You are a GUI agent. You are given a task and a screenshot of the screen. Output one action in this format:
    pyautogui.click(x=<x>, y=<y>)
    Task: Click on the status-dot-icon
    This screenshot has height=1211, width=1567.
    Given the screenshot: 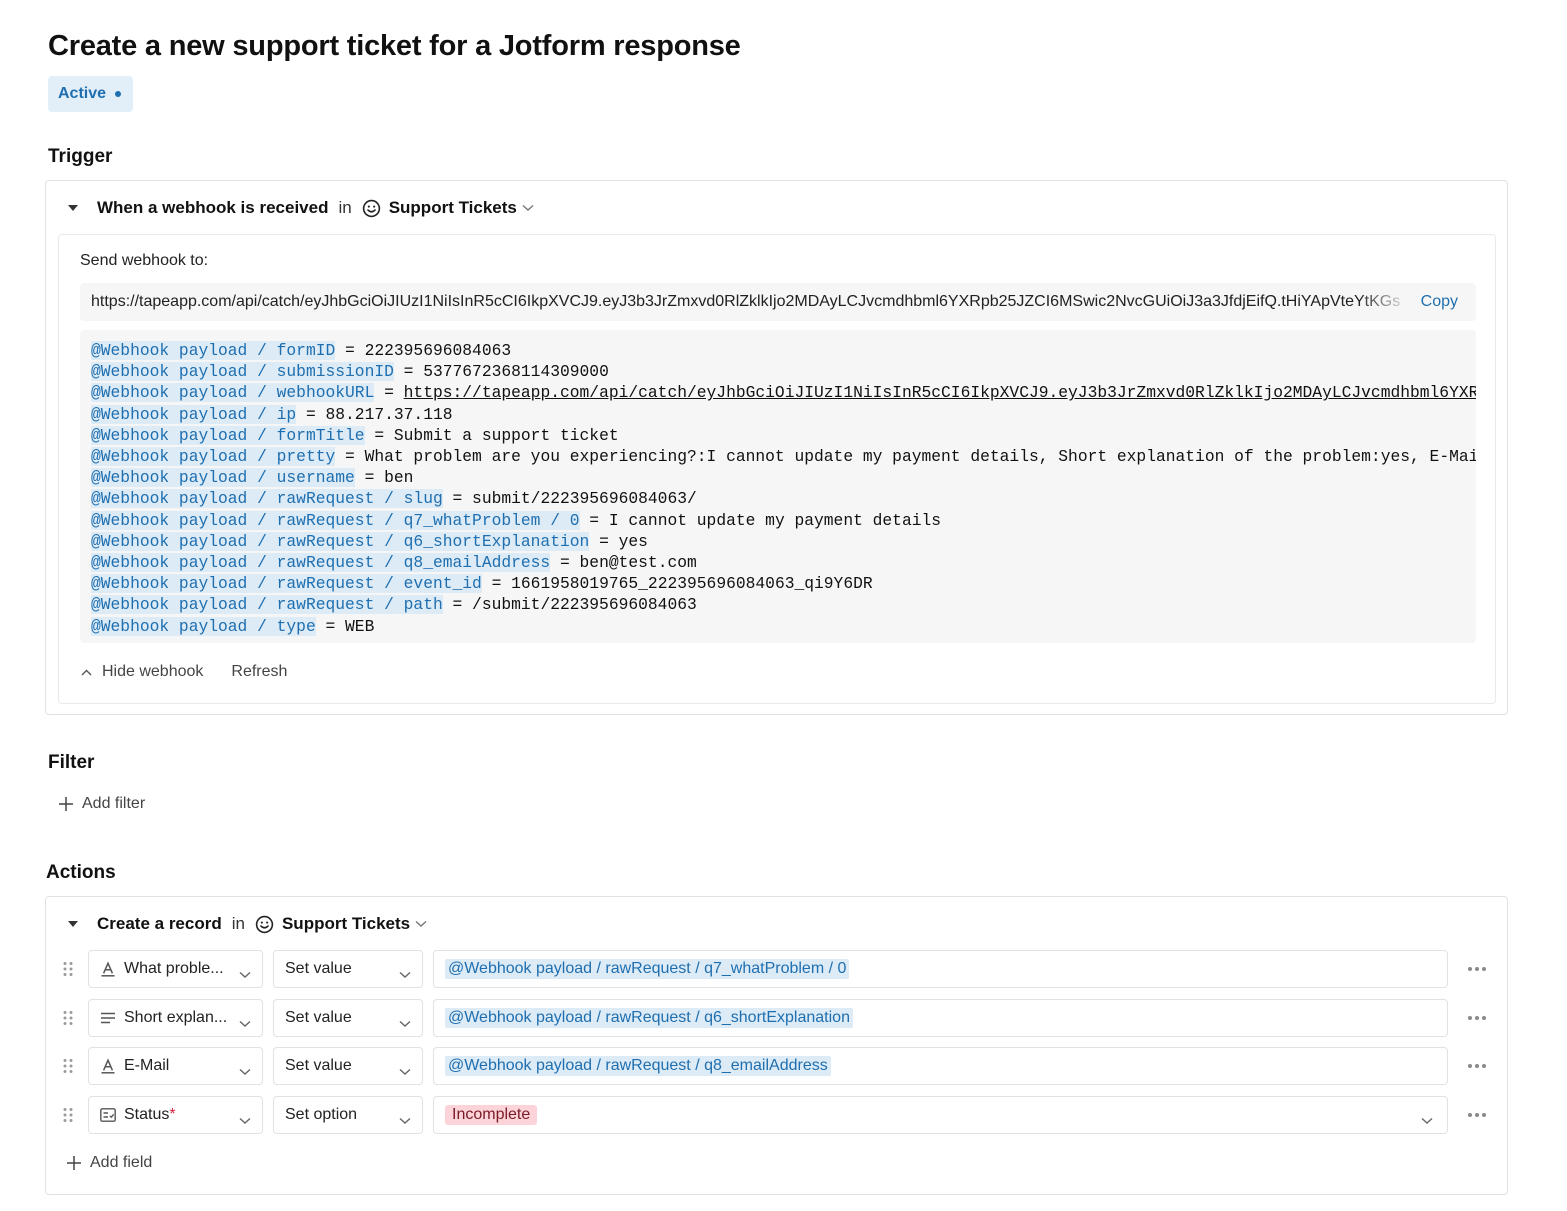 What is the action you would take?
    pyautogui.click(x=118, y=94)
    